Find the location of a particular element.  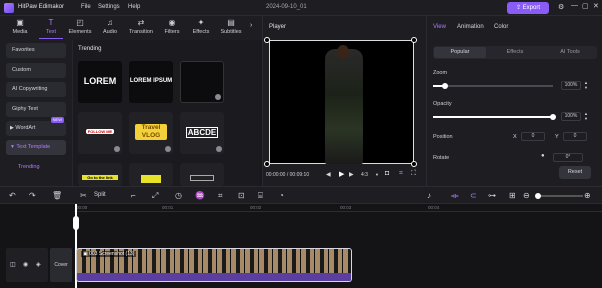

subtab-ai-tools: AI Tools is located at coordinates (570, 52).